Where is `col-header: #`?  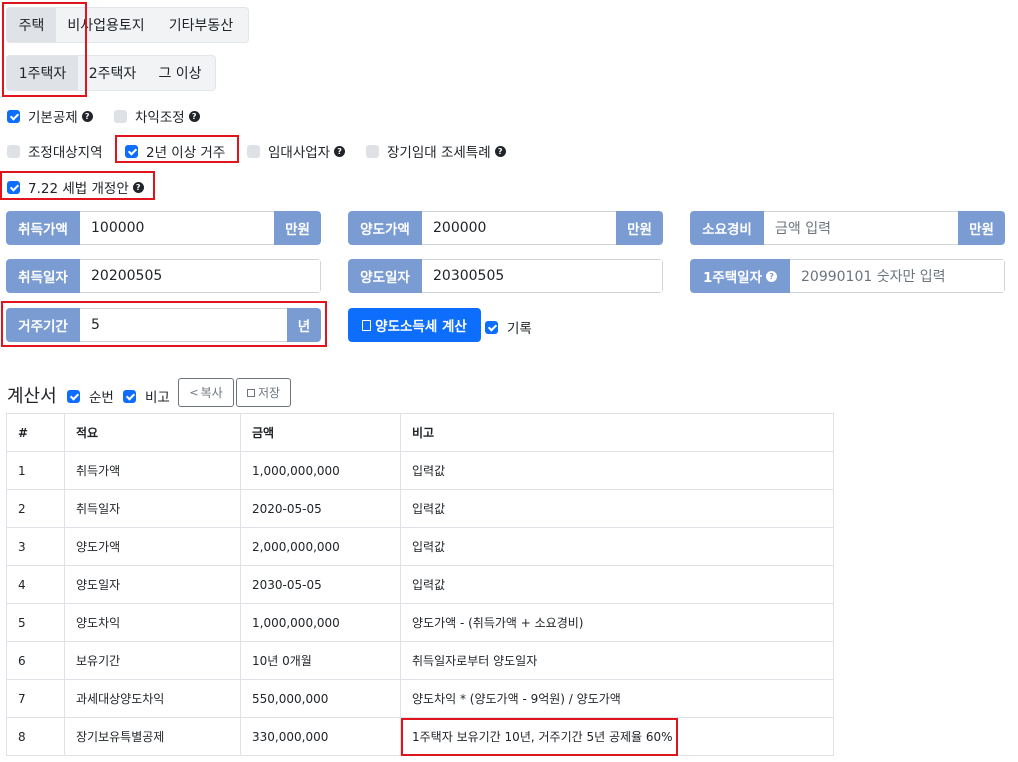
col-header: # is located at coordinates (35, 432).